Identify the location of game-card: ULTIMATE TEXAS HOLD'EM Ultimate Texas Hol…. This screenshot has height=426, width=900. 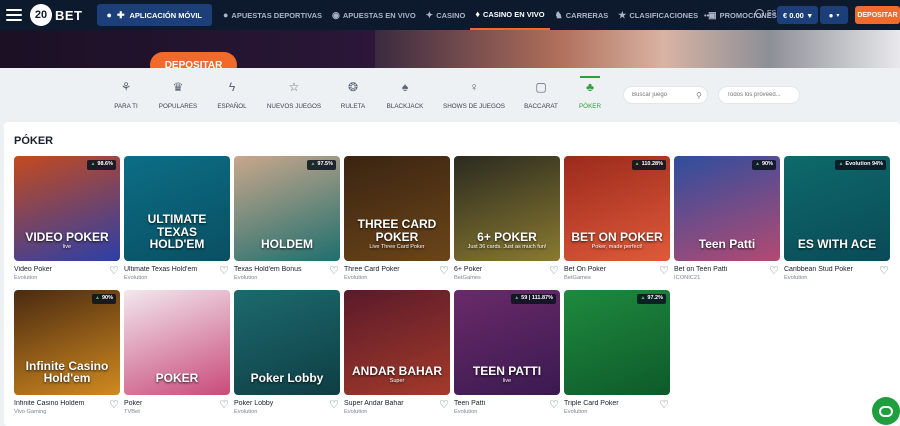
(177, 218).